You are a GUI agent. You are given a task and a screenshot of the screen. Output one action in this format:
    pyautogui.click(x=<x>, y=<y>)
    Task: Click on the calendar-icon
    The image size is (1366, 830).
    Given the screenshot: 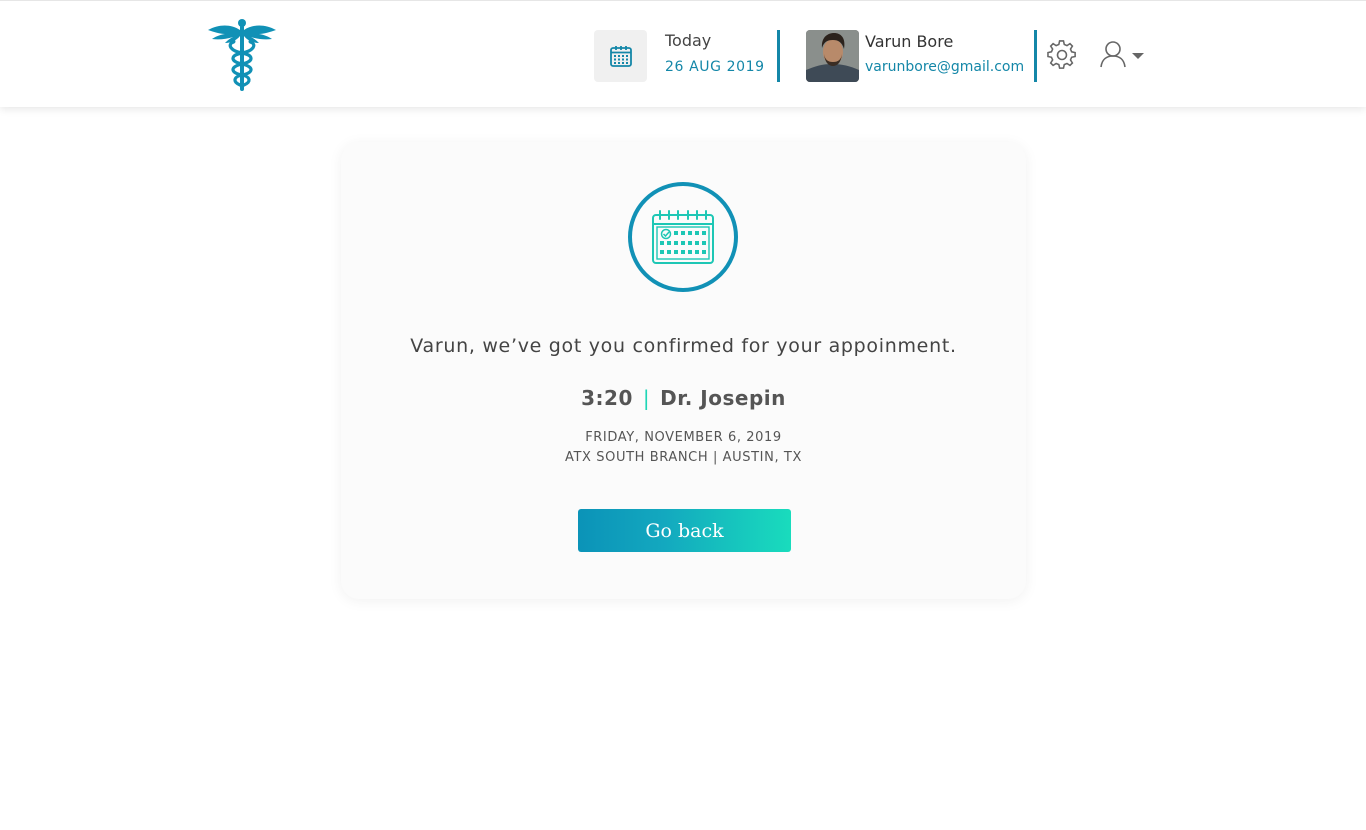 What is the action you would take?
    pyautogui.click(x=620, y=56)
    